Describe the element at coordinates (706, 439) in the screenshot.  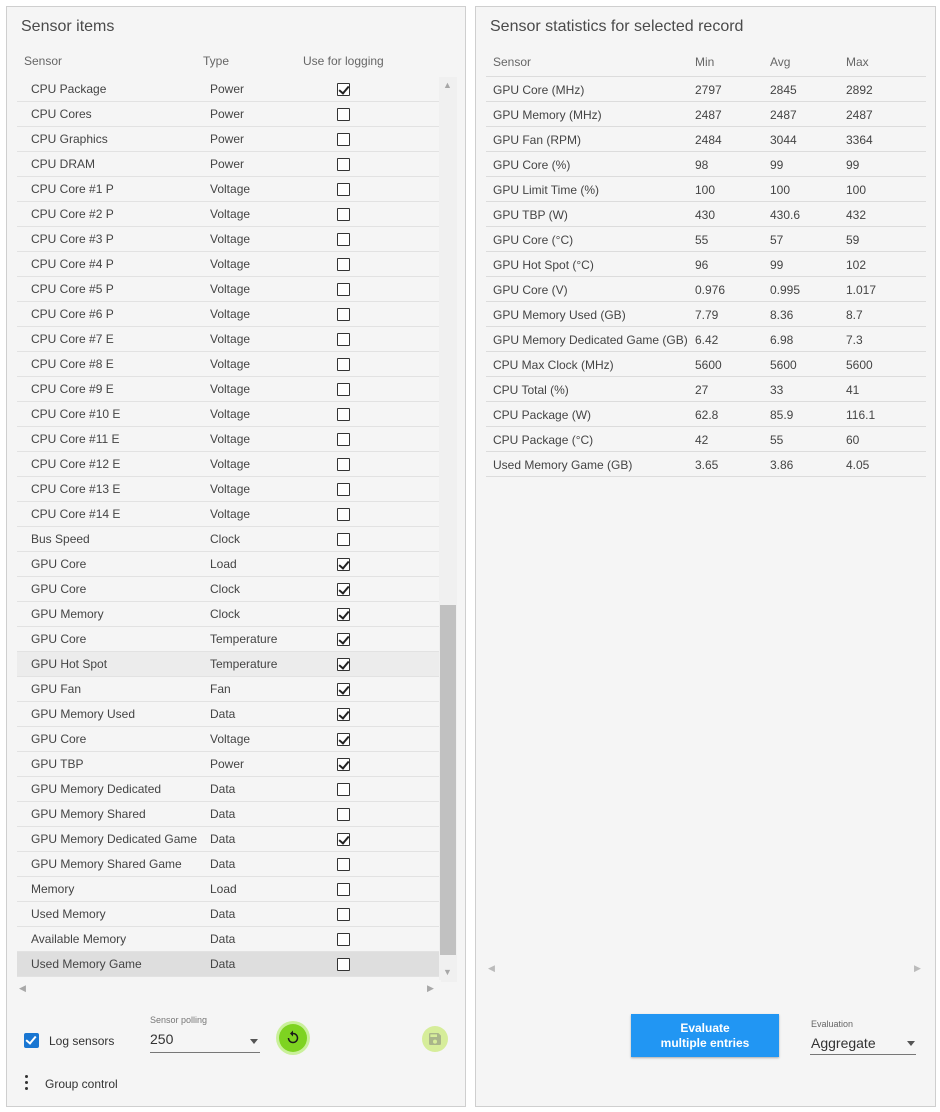
I see `statistics-row: CPU Package (°C) 42 55 60` at that location.